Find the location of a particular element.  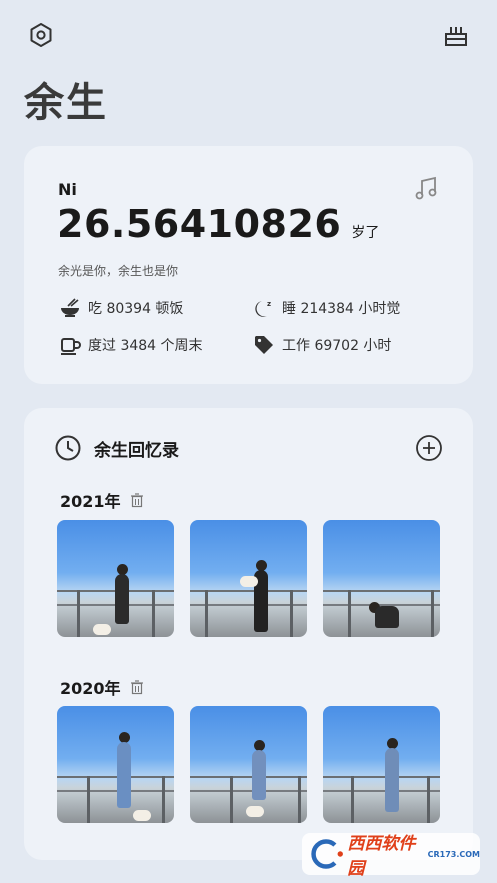

year-row-2020: 2020年 is located at coordinates (102, 687).